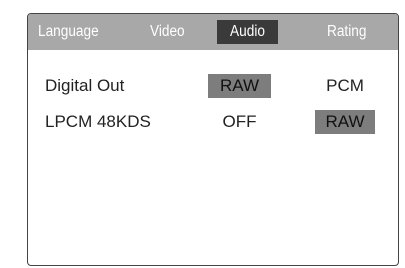 The height and width of the screenshot is (268, 405). Describe the element at coordinates (239, 86) in the screenshot. I see `digital-out-option-raw: RAW` at that location.